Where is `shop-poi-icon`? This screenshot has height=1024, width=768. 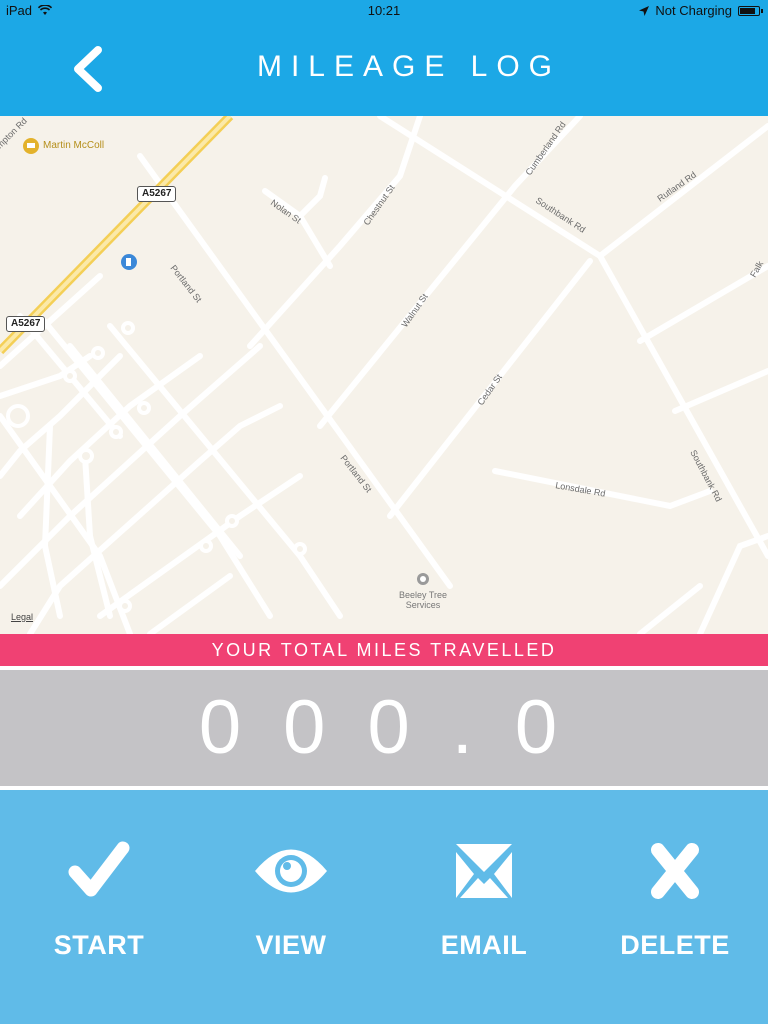
shop-poi-icon is located at coordinates (31, 146).